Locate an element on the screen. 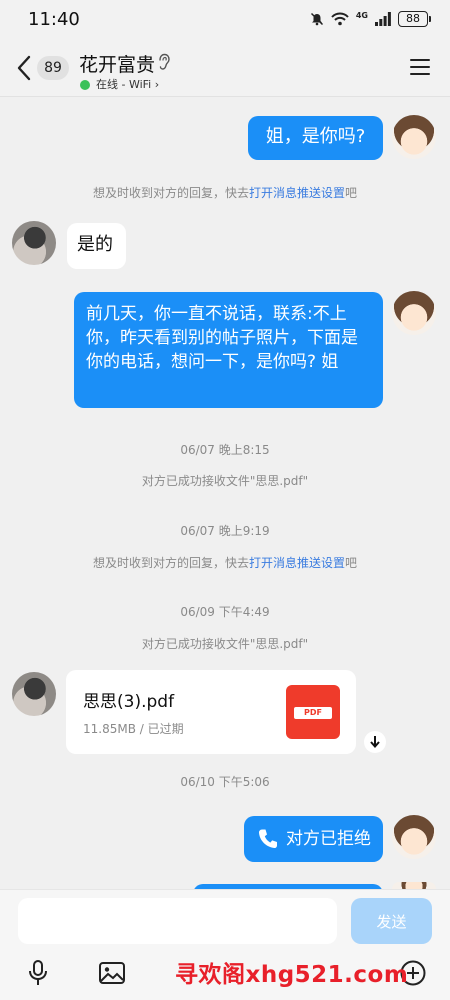 The width and height of the screenshot is (450, 1000). file-name: 思思(3).pdf is located at coordinates (129, 702).